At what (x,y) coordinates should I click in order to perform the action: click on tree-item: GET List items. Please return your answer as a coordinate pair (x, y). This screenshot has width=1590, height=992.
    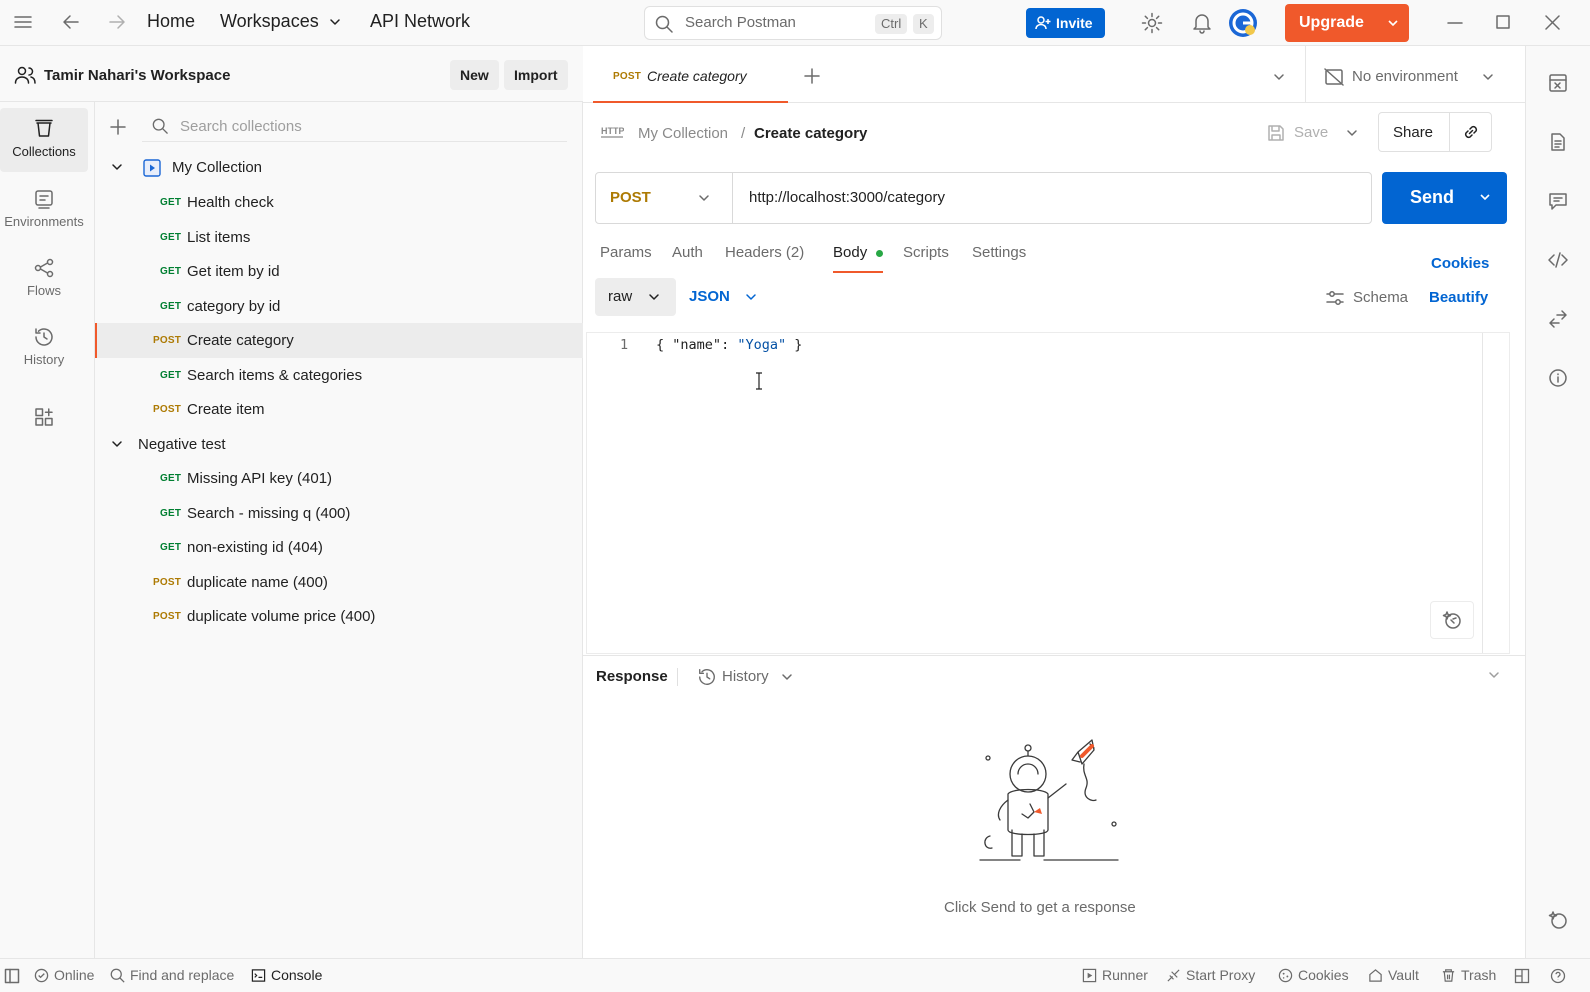
    Looking at the image, I should click on (339, 237).